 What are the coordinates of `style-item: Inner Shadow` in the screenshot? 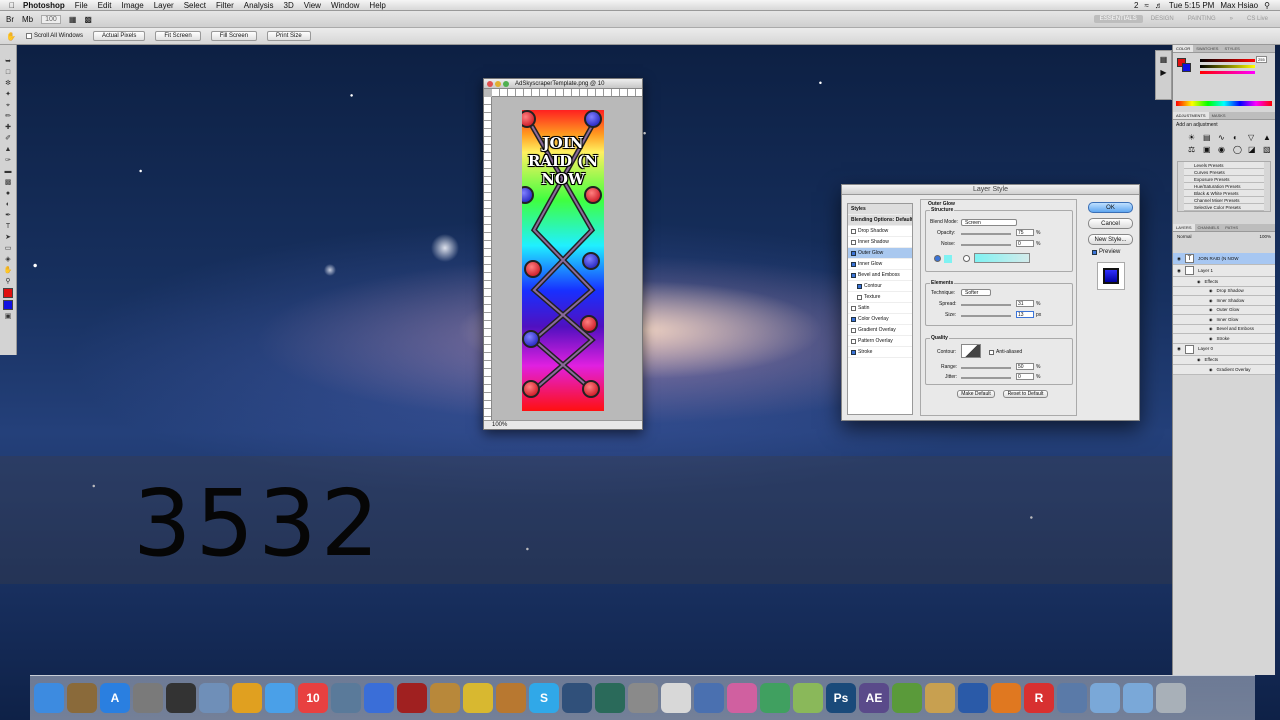 It's located at (880, 242).